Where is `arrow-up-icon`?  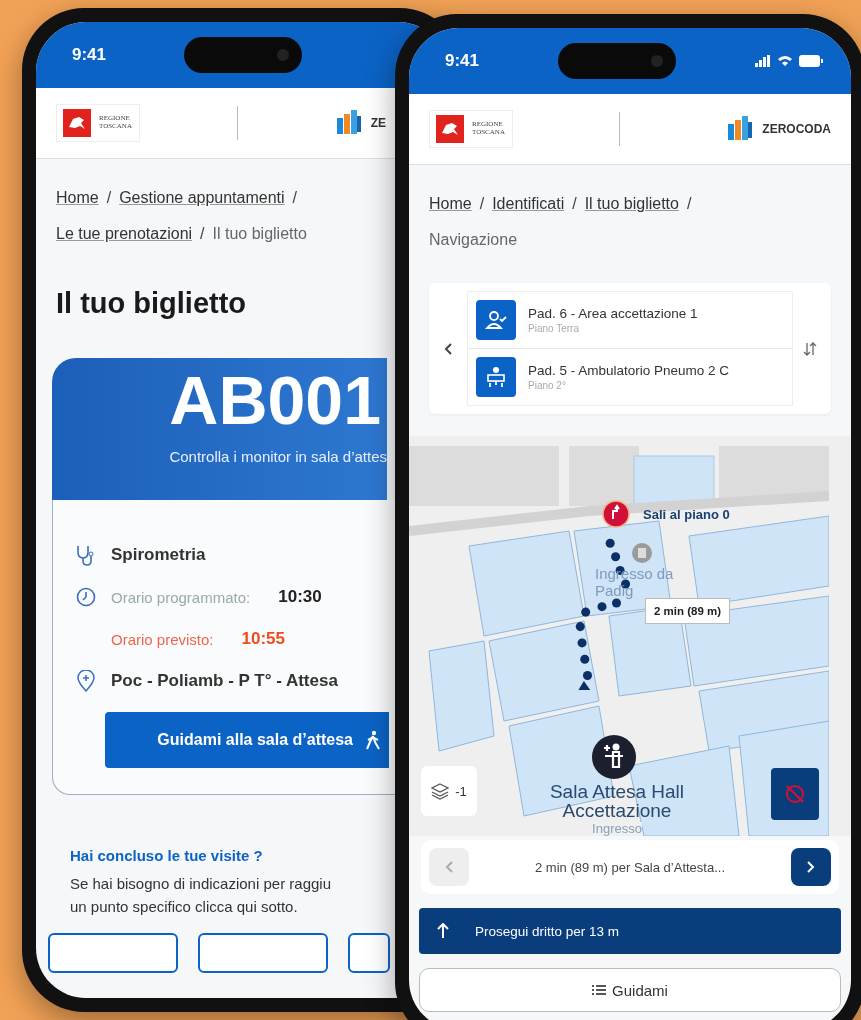
arrow-up-icon is located at coordinates (443, 931).